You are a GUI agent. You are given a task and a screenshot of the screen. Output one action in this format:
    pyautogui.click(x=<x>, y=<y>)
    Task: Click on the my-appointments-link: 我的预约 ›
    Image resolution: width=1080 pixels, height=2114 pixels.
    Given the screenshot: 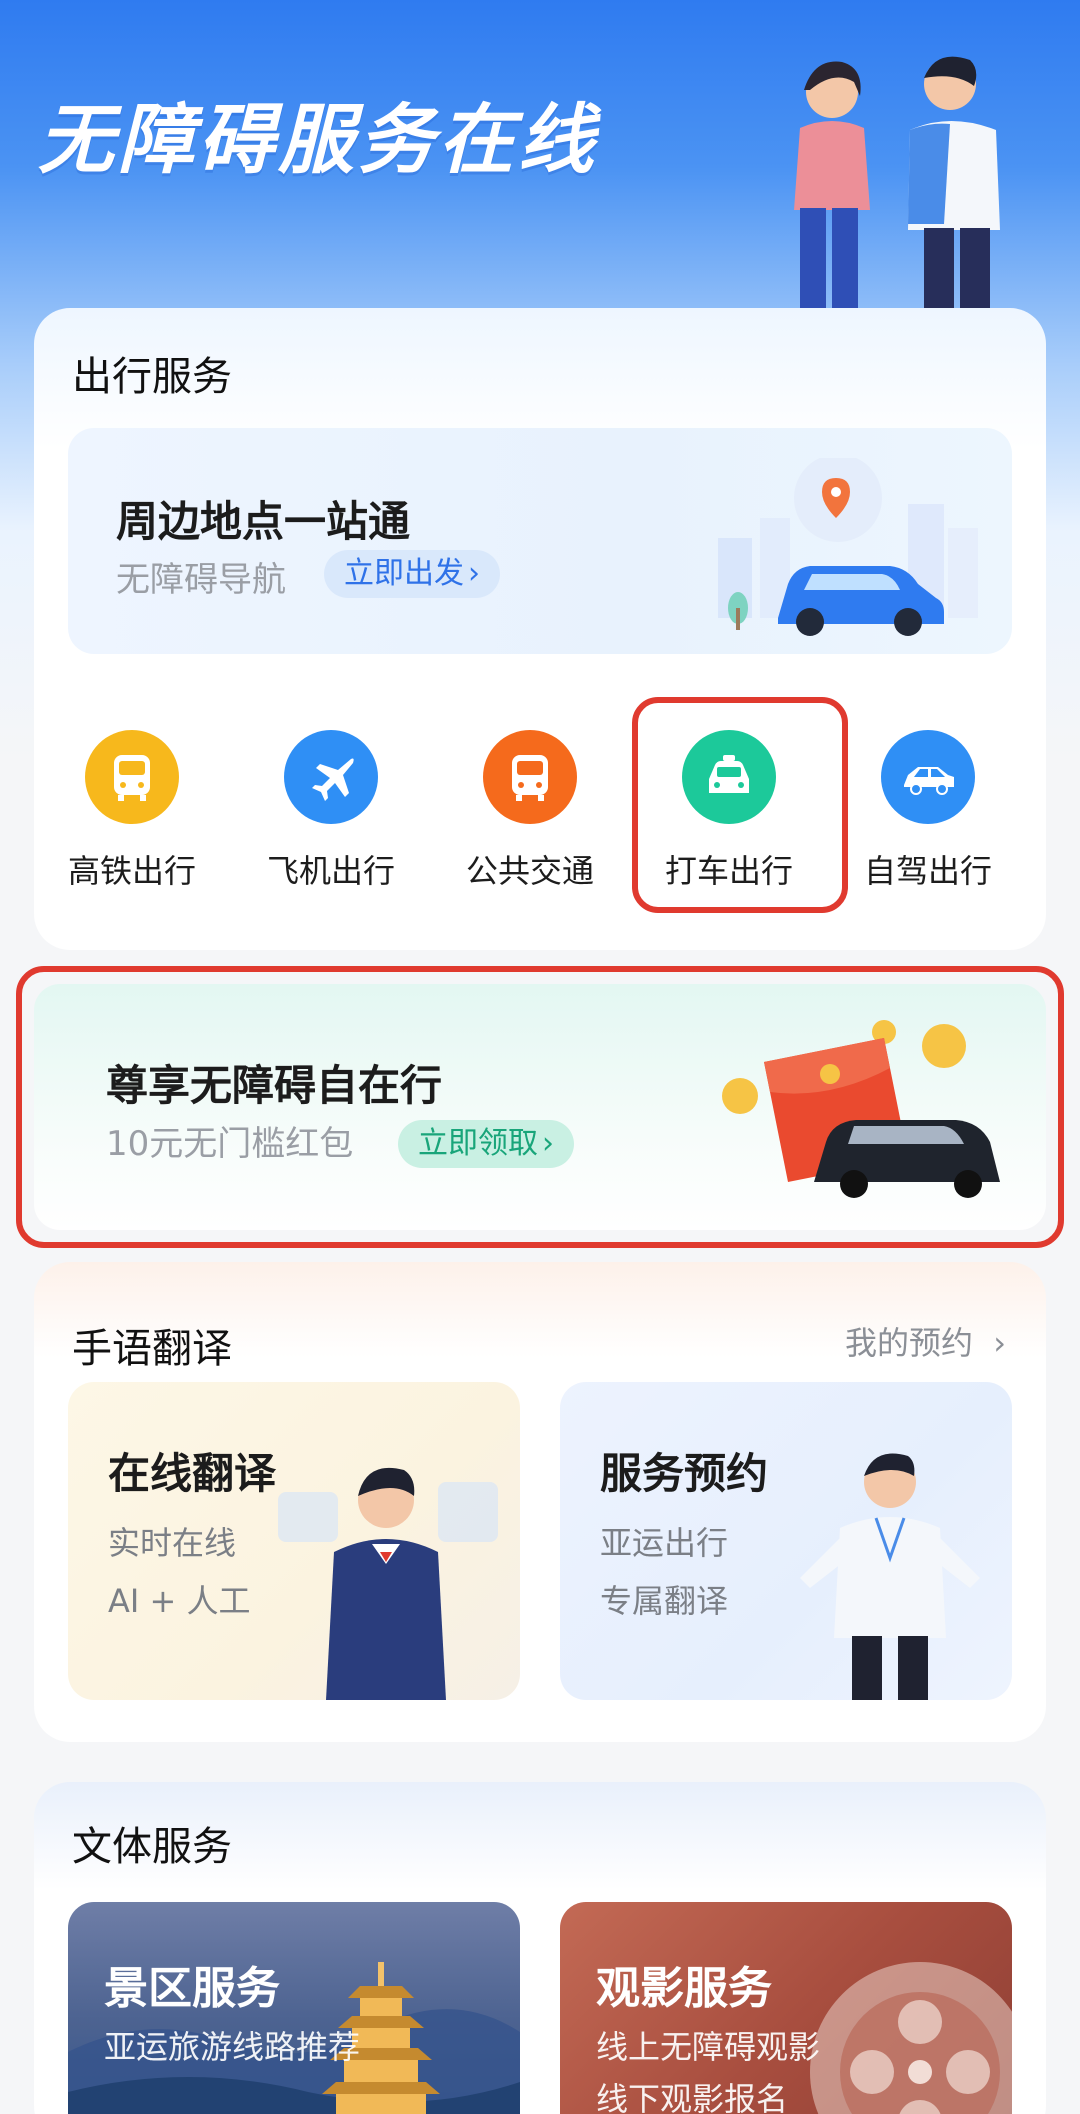 What is the action you would take?
    pyautogui.click(x=925, y=1341)
    